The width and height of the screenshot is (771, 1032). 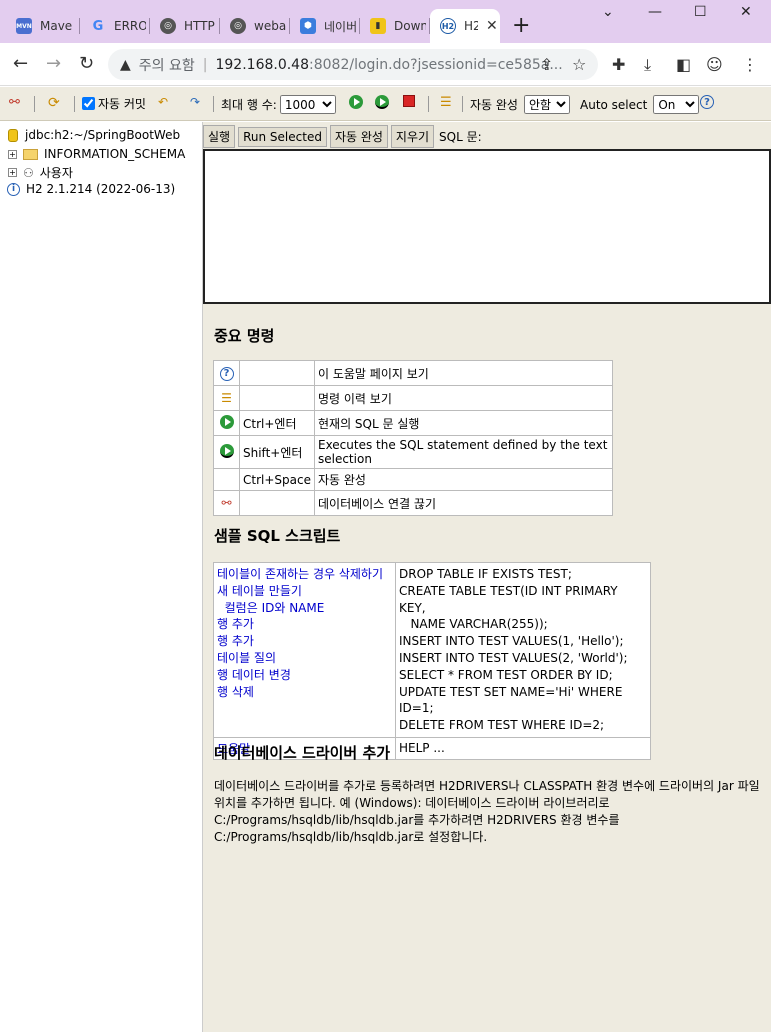 What do you see at coordinates (413, 373) in the screenshot?
I see `table-row: ? 이 도움말 페이지 보기` at bounding box center [413, 373].